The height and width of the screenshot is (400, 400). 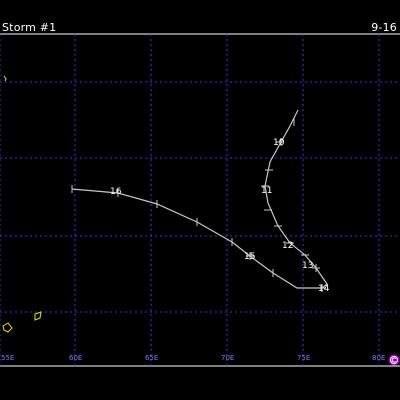 I want to click on island-north, so click(x=5, y=78).